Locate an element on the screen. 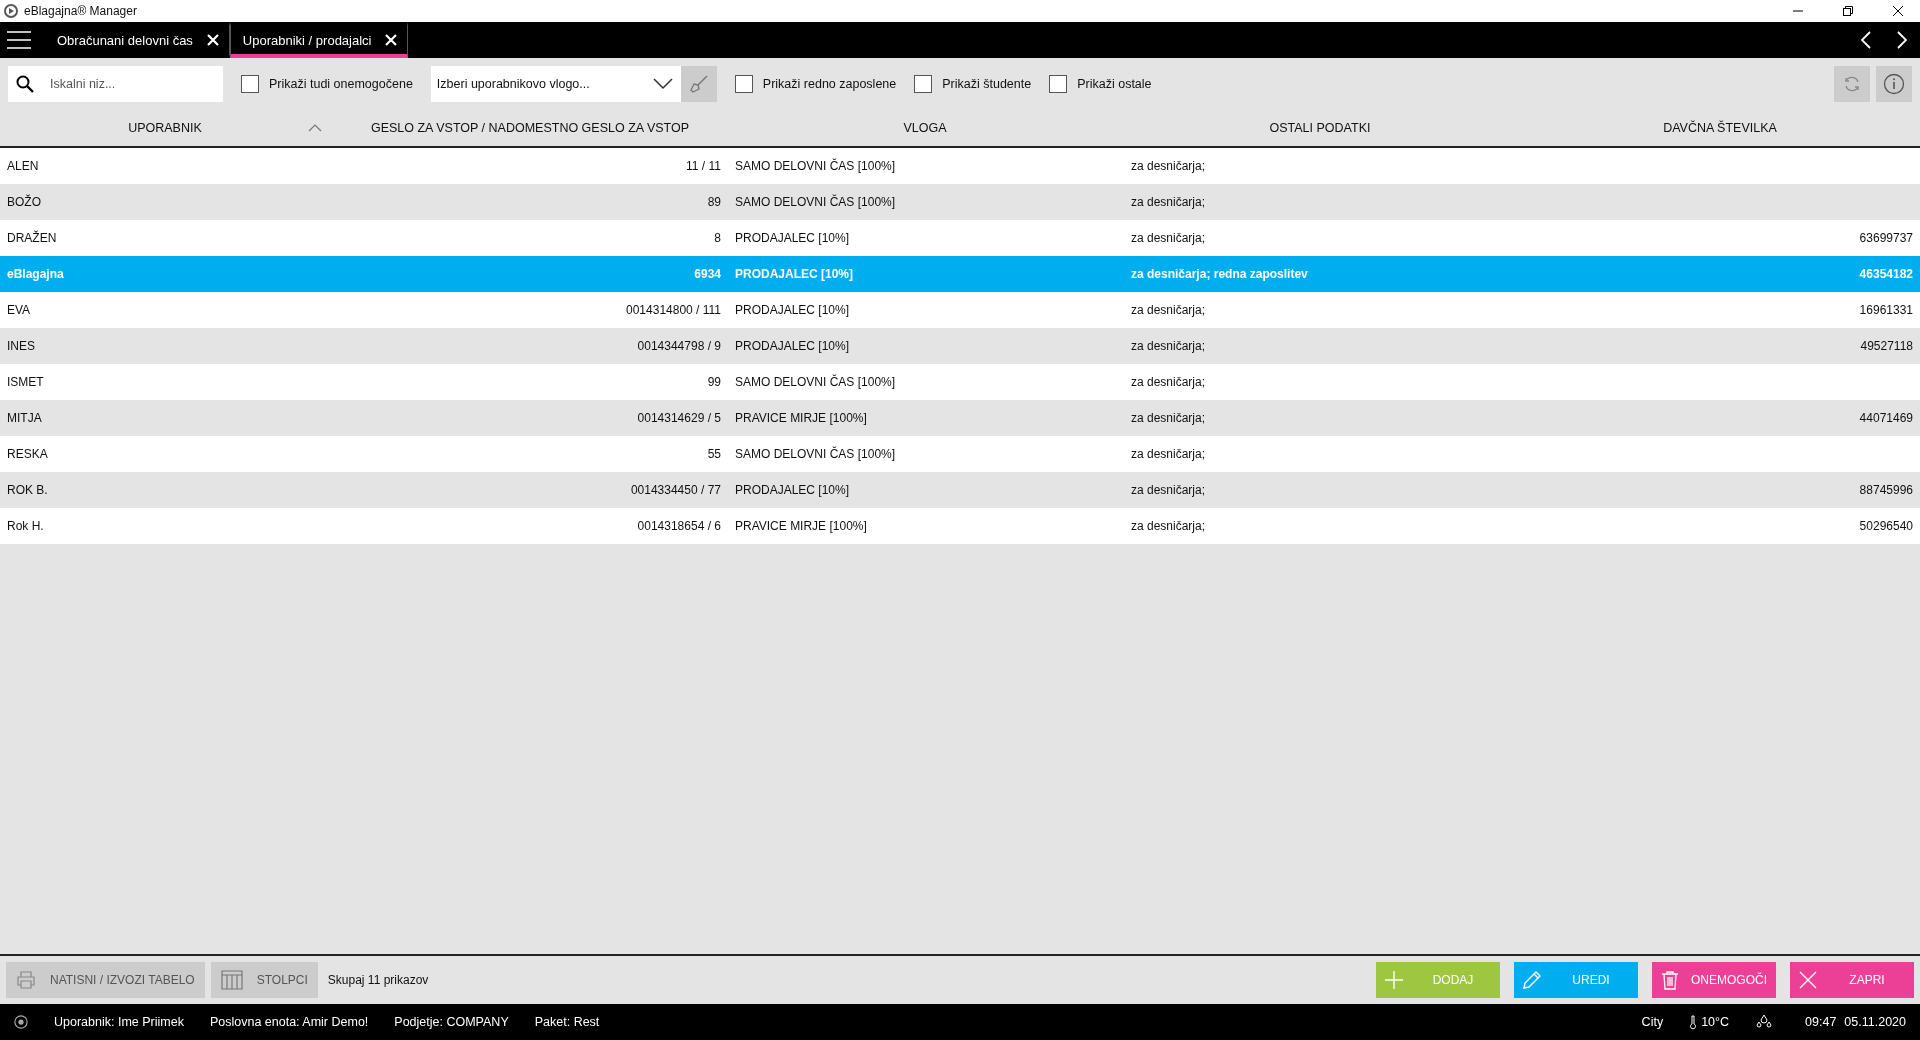 This screenshot has width=1920, height=1040. table-row: ISMET 99 SAMO DELOVNI ČAS [100%] za desničarja; is located at coordinates (960, 382).